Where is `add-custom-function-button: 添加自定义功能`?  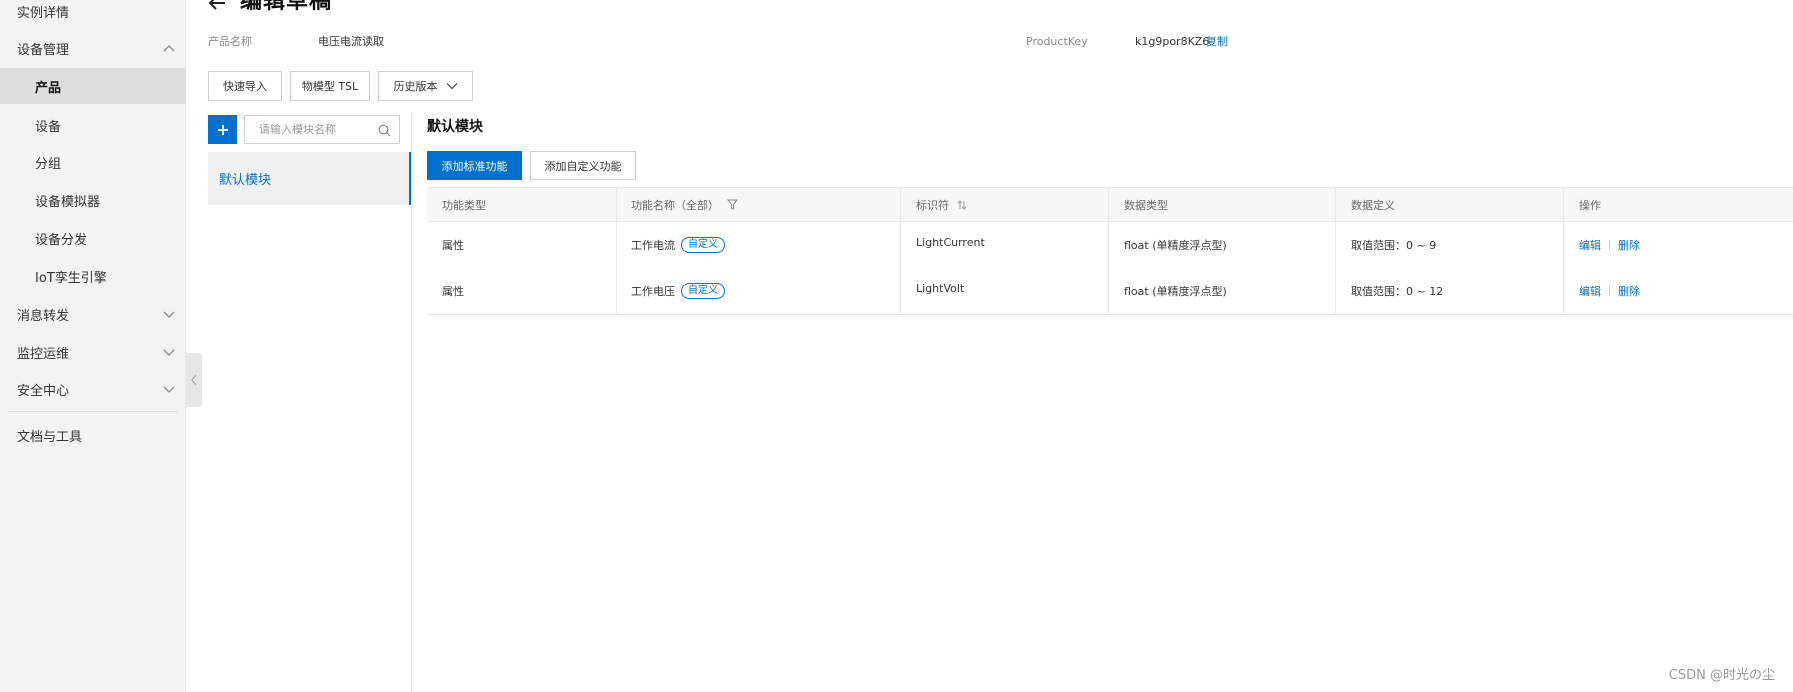
add-custom-function-button: 添加自定义功能 is located at coordinates (583, 165).